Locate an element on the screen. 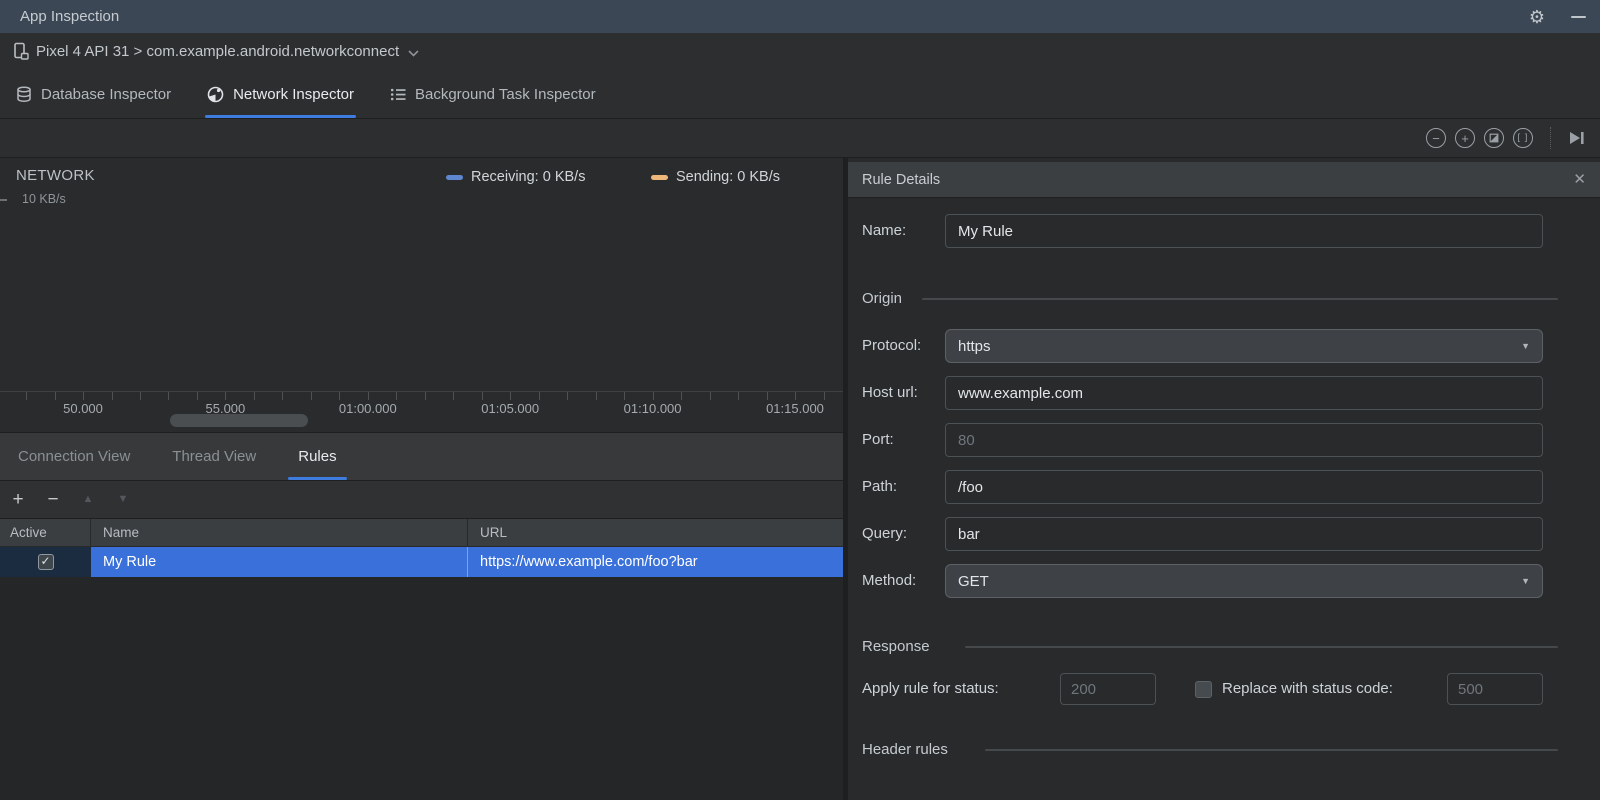 This screenshot has width=1600, height=800. phone-icon is located at coordinates (21, 51).